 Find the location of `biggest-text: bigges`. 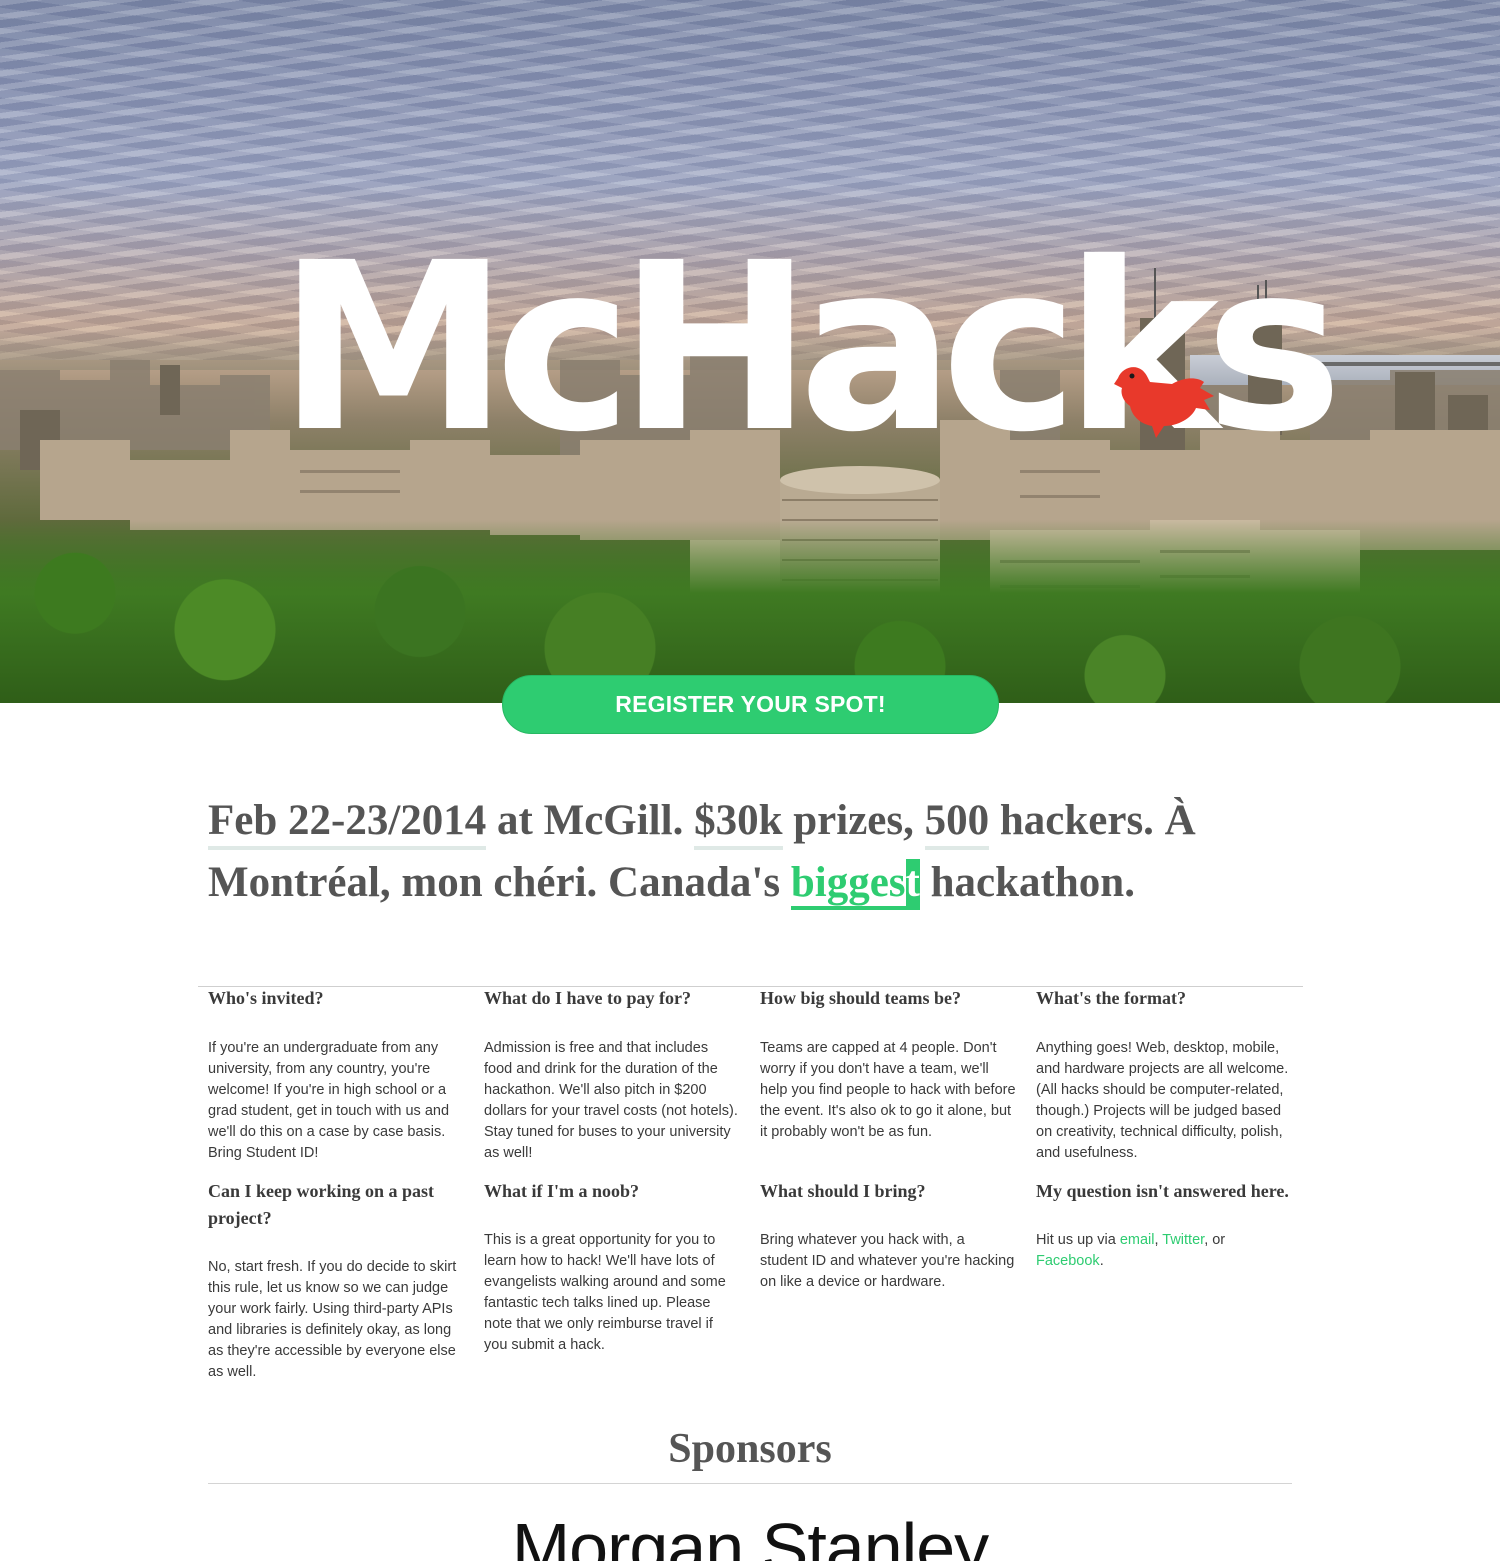

biggest-text: bigges is located at coordinates (848, 882).